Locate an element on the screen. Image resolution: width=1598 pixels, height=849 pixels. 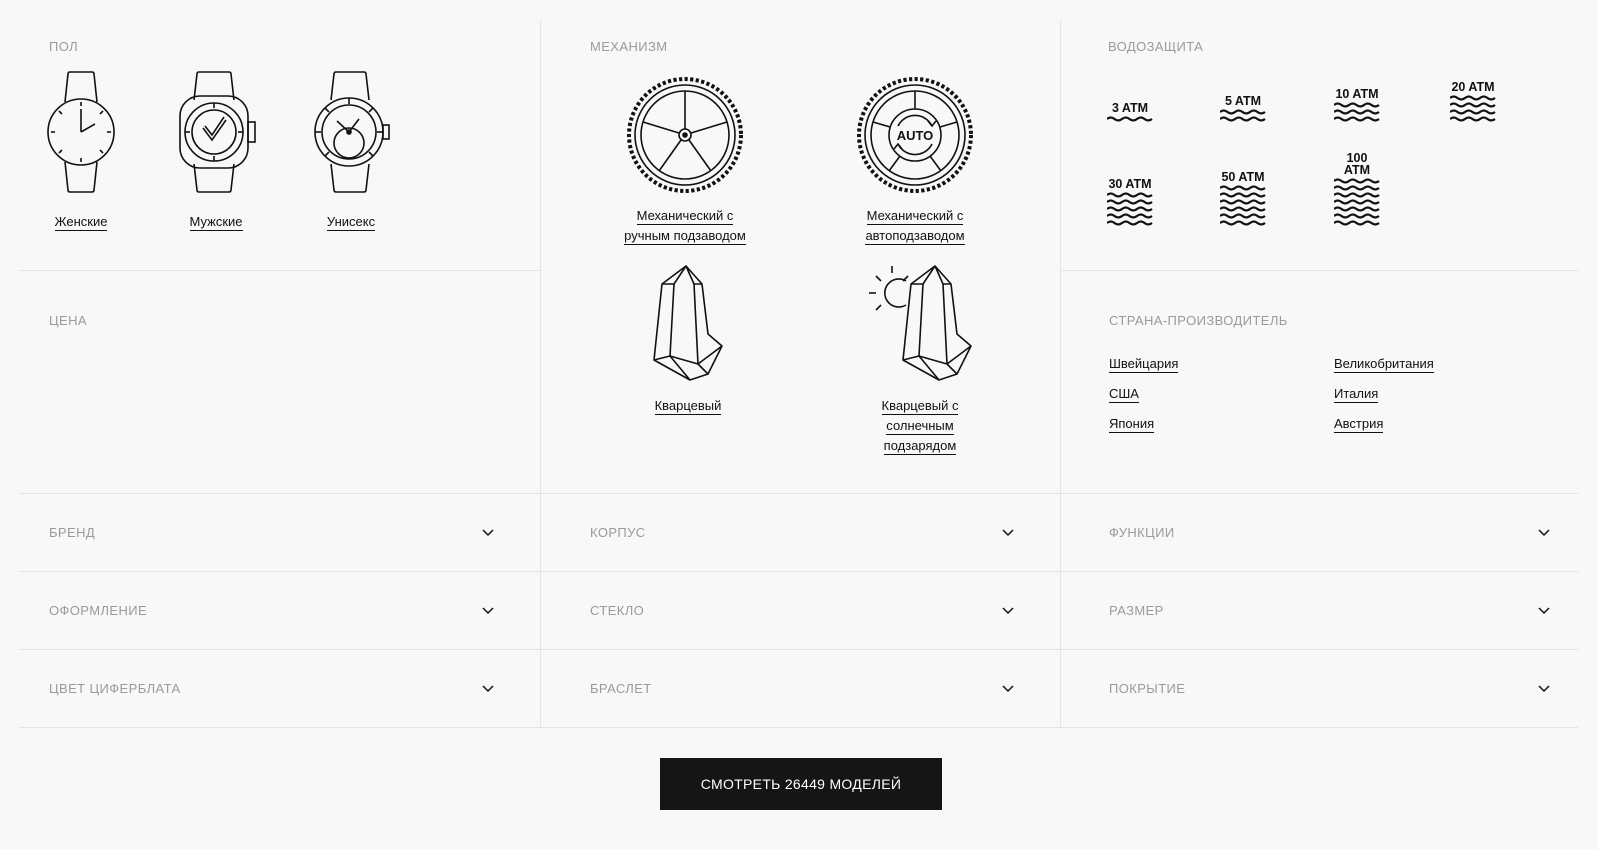
accordion-label: Стекло is located at coordinates (617, 610).